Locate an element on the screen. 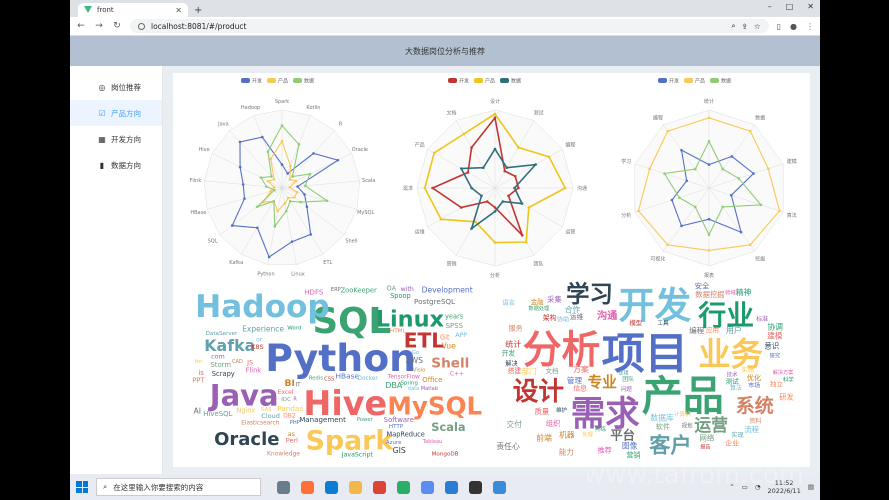  wordcloud-word: 开发 is located at coordinates (509, 353).